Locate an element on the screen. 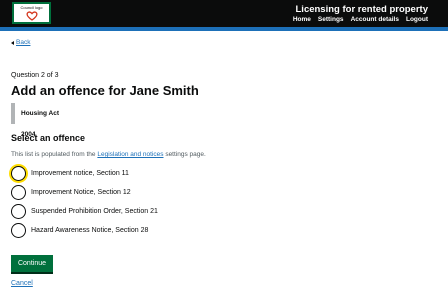 This screenshot has height=300, width=448. council-logo: Council logo is located at coordinates (31, 13).